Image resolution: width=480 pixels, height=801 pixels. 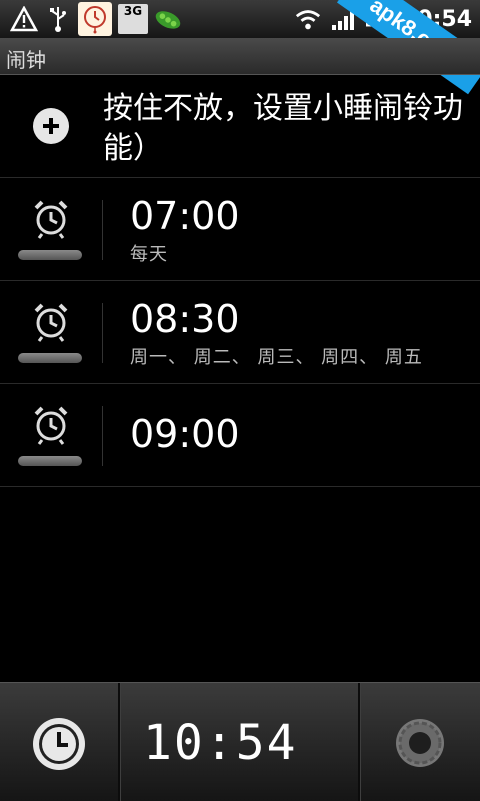 What do you see at coordinates (240, 56) in the screenshot?
I see `title-bar: 闹钟` at bounding box center [240, 56].